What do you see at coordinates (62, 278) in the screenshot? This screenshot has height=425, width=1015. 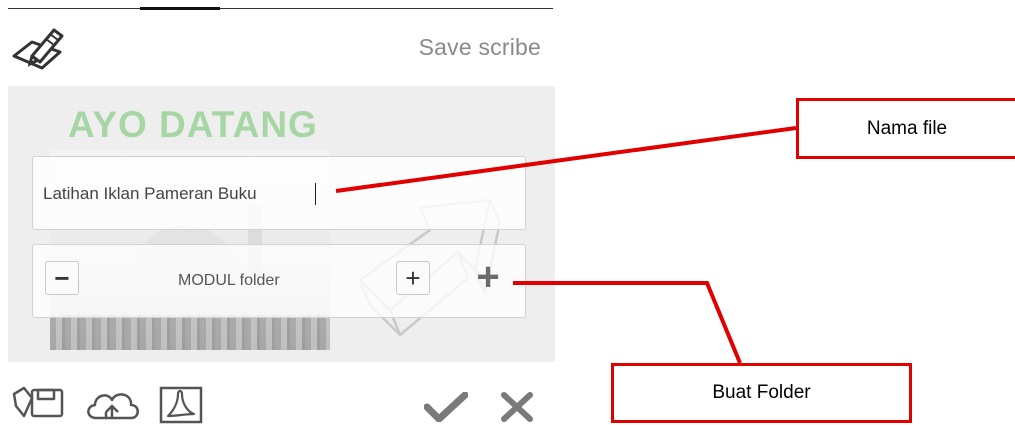 I see `remove-folder-button: −` at bounding box center [62, 278].